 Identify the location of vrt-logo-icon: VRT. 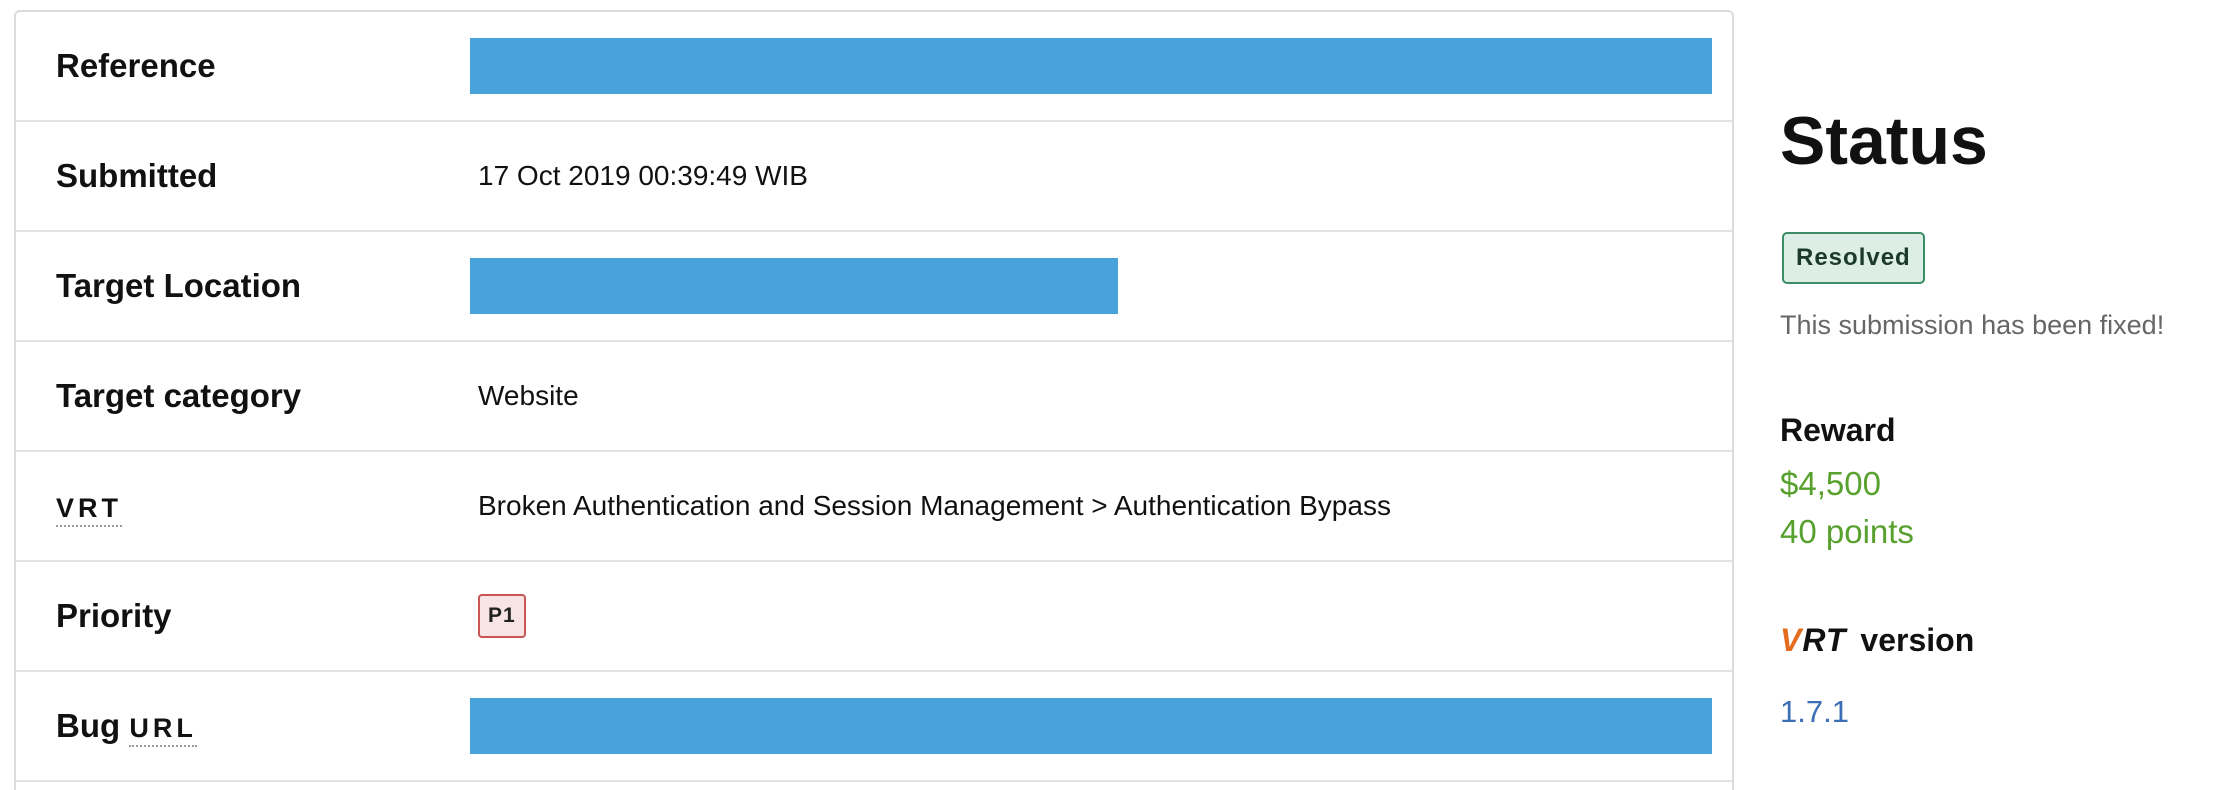
(1813, 640).